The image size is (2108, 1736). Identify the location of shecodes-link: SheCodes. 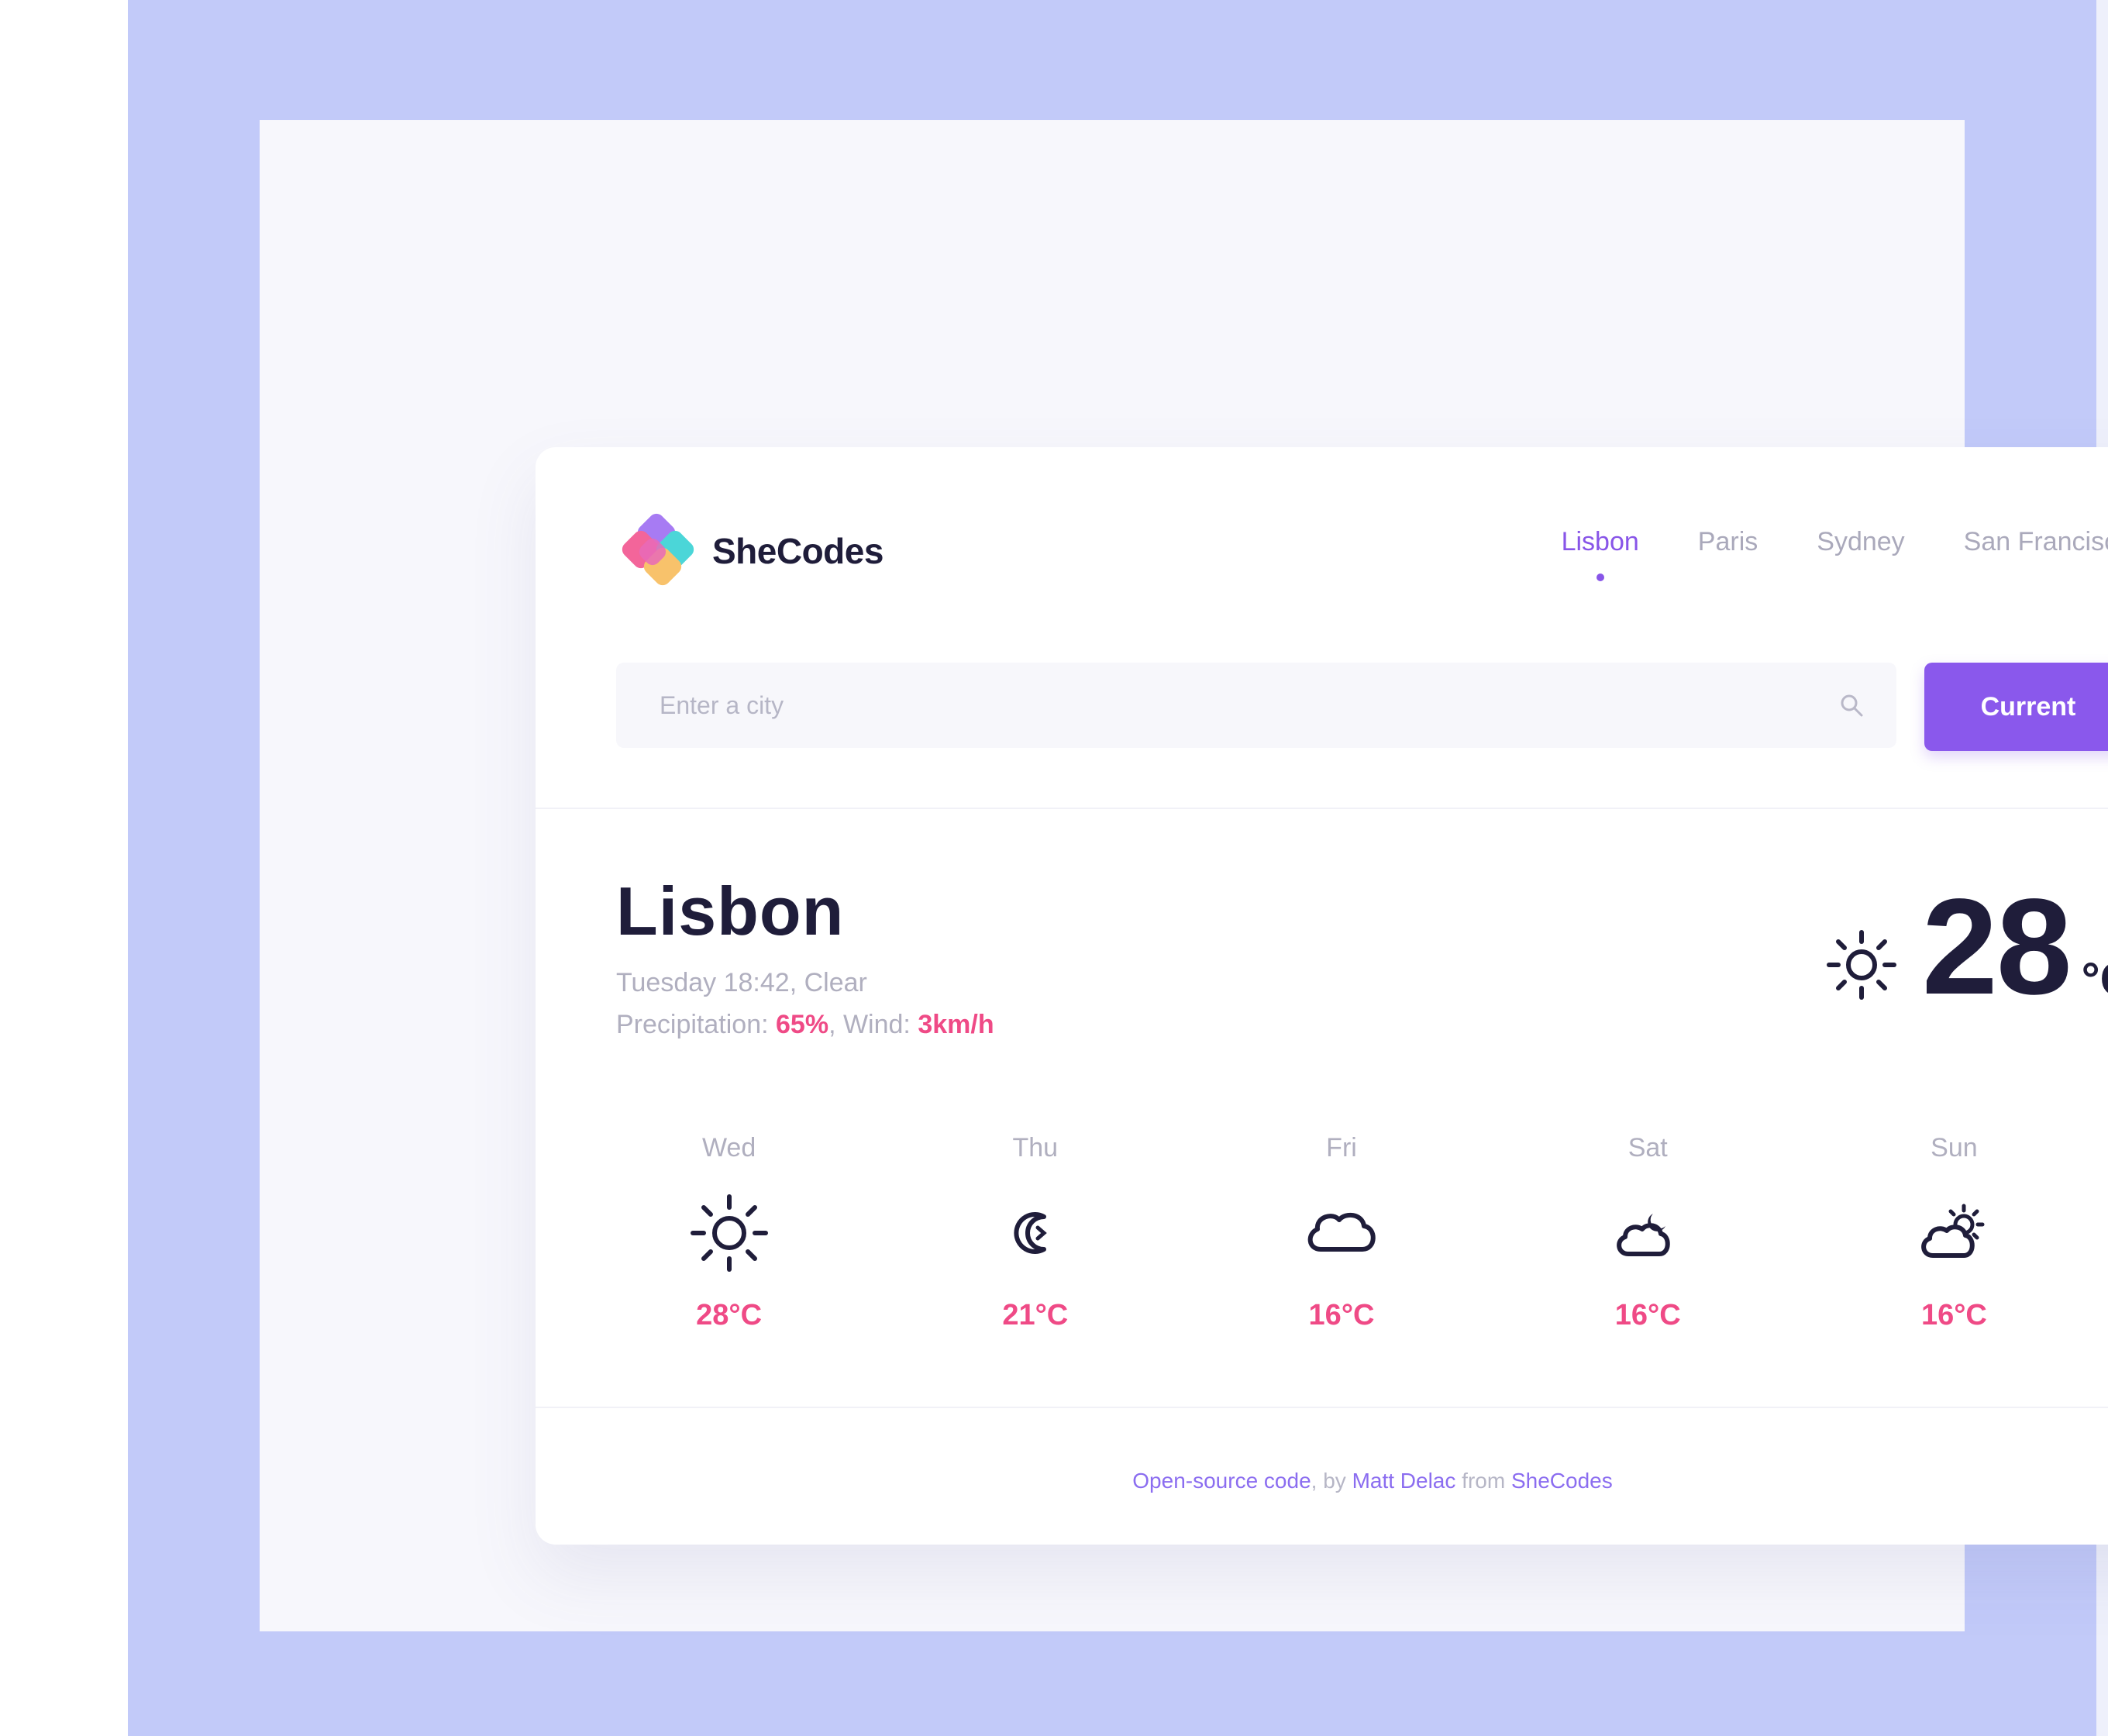
(1562, 1481).